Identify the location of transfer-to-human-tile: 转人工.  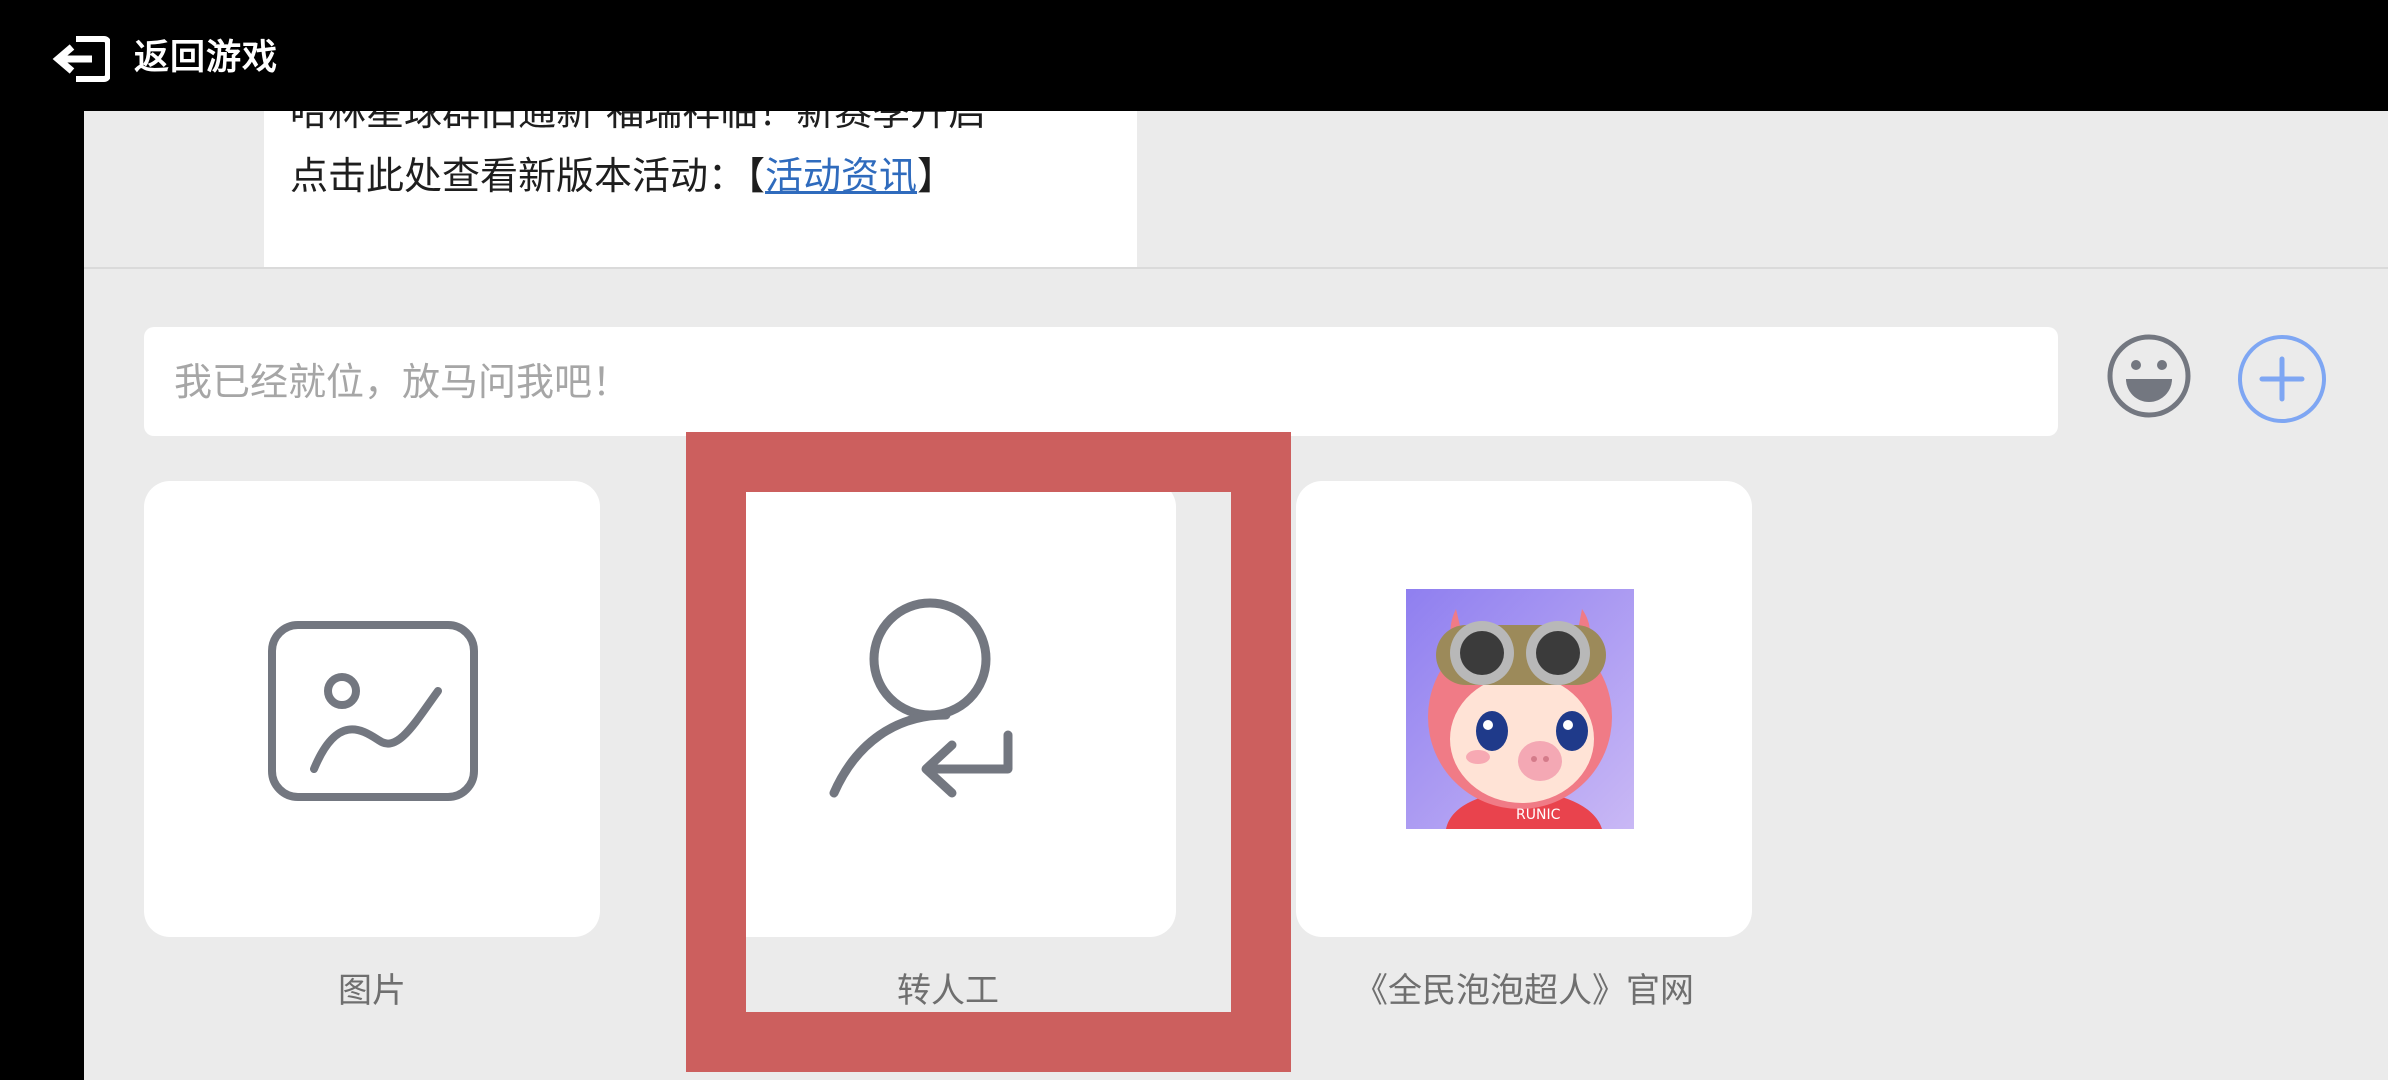
(948, 751).